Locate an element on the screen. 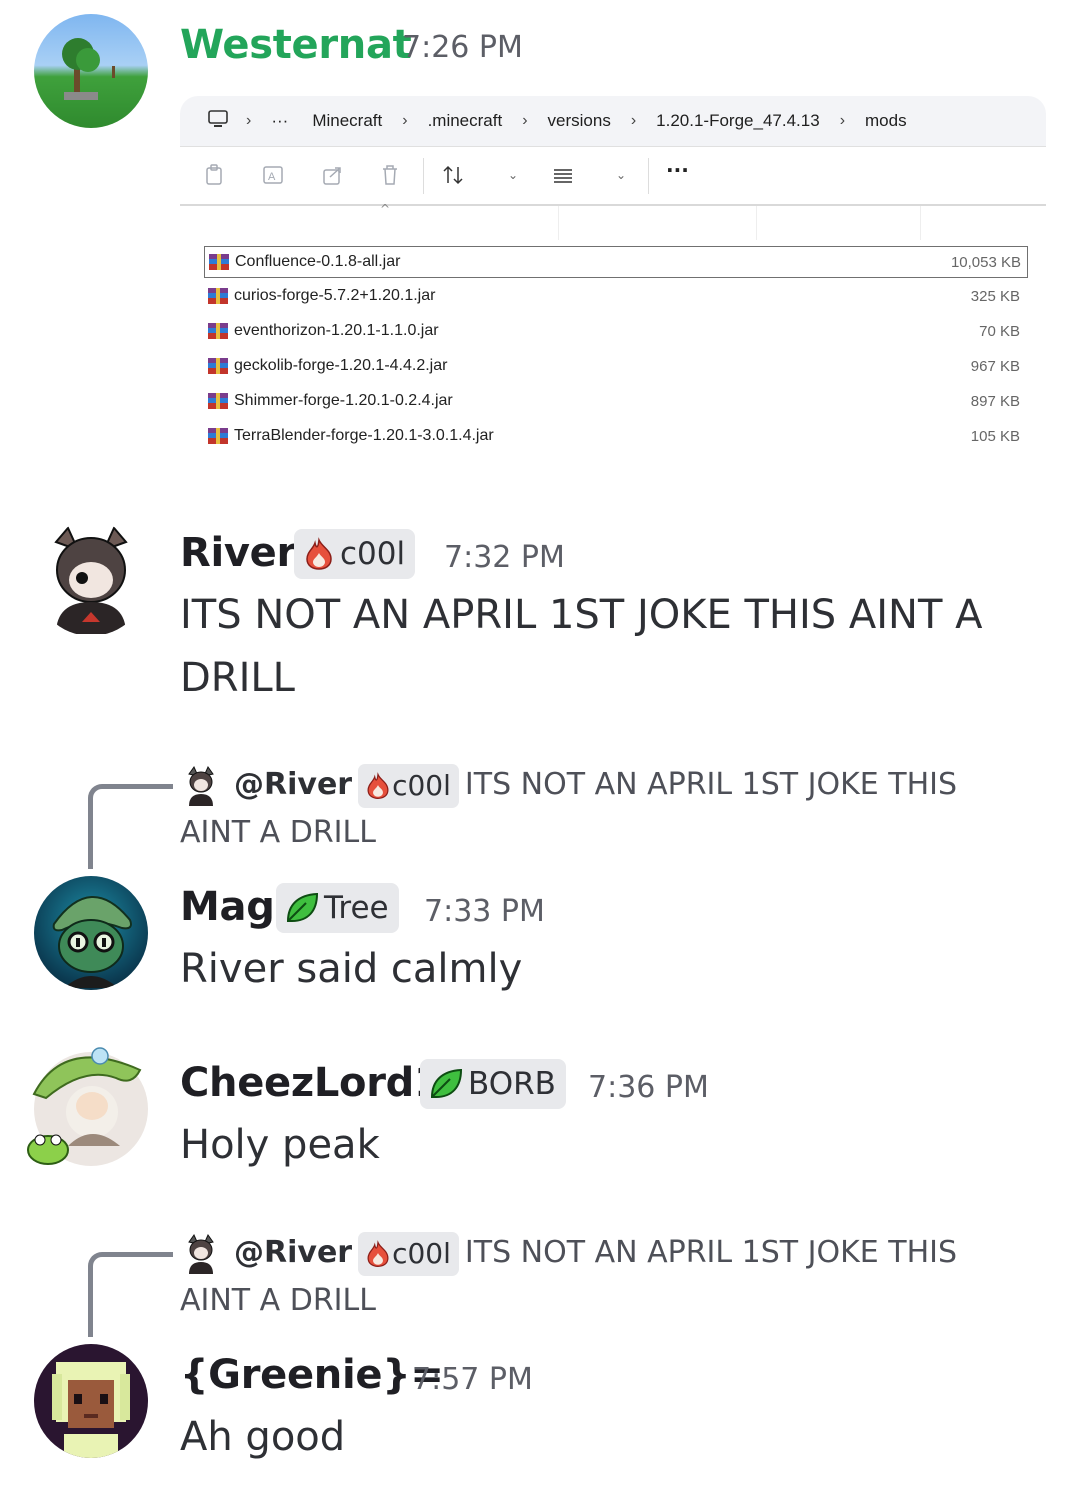 The width and height of the screenshot is (1080, 1491). avatar-mag is located at coordinates (91, 933).